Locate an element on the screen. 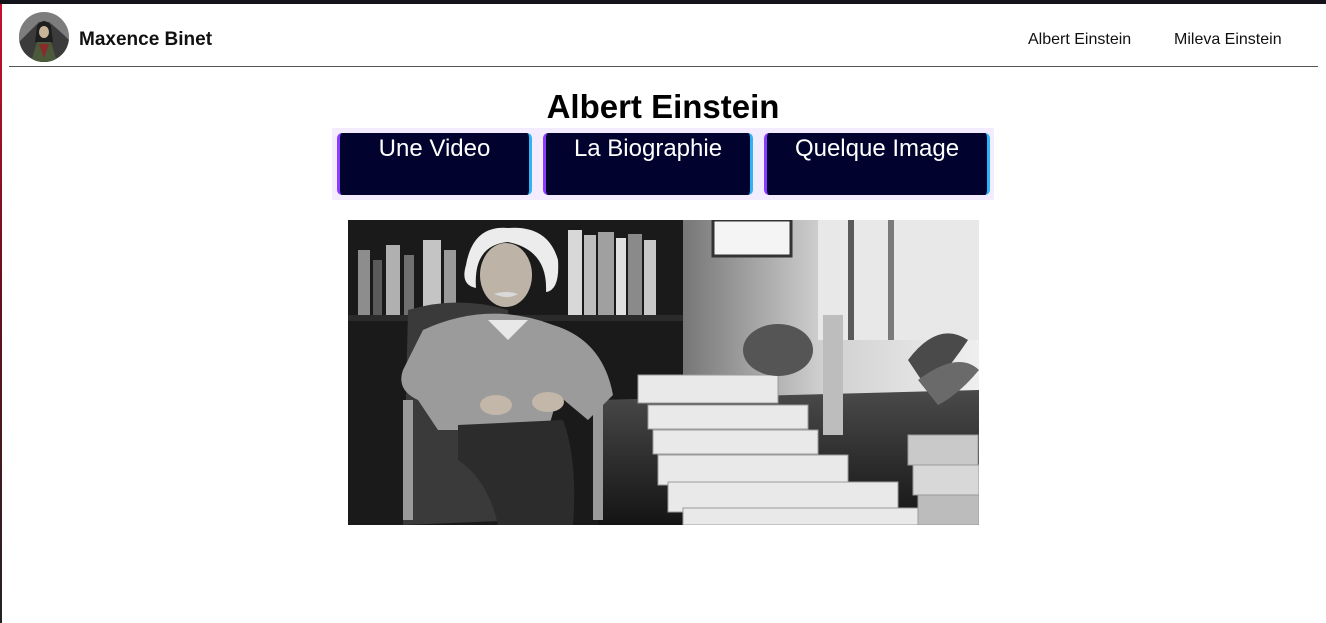 The height and width of the screenshot is (623, 1326). nav-link-mileva-einstein: Mileva Einstein is located at coordinates (1228, 40).